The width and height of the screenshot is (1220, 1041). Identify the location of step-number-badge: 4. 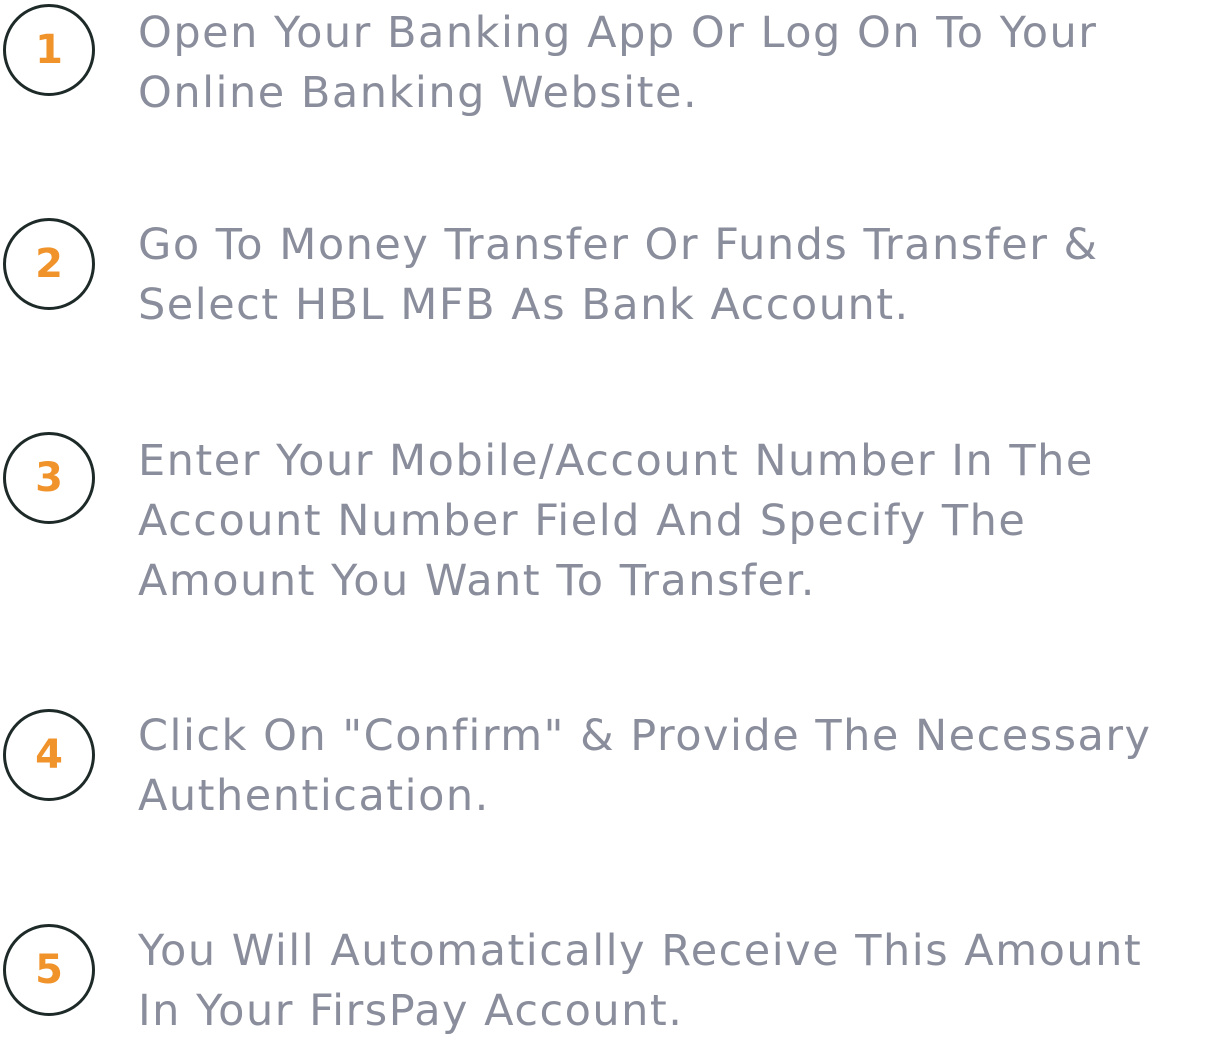
(49, 755).